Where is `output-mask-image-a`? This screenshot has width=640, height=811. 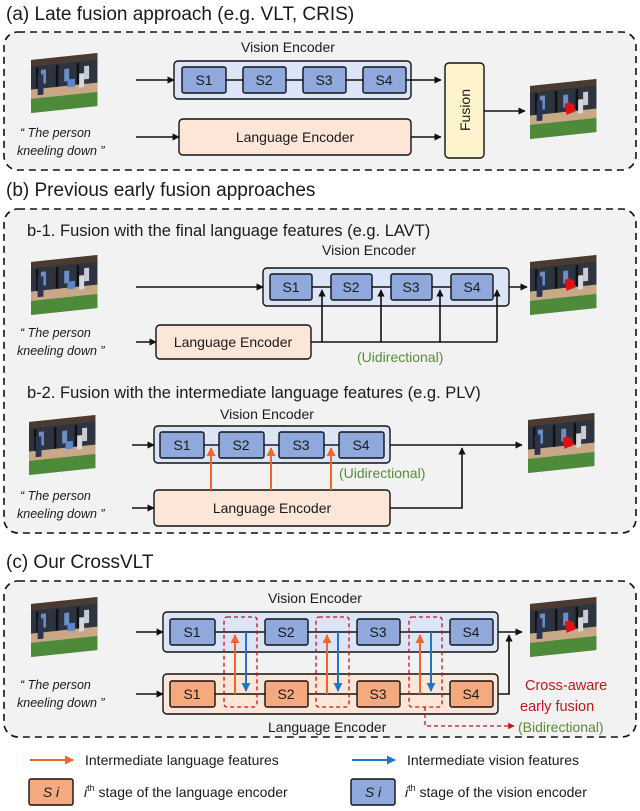 output-mask-image-a is located at coordinates (563, 109).